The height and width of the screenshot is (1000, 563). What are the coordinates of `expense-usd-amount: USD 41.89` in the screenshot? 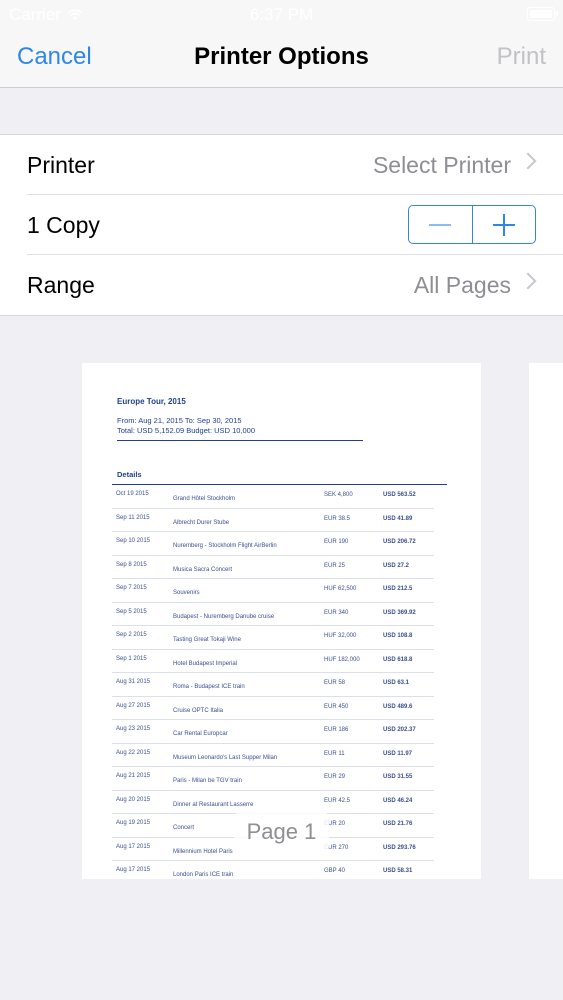 It's located at (398, 518).